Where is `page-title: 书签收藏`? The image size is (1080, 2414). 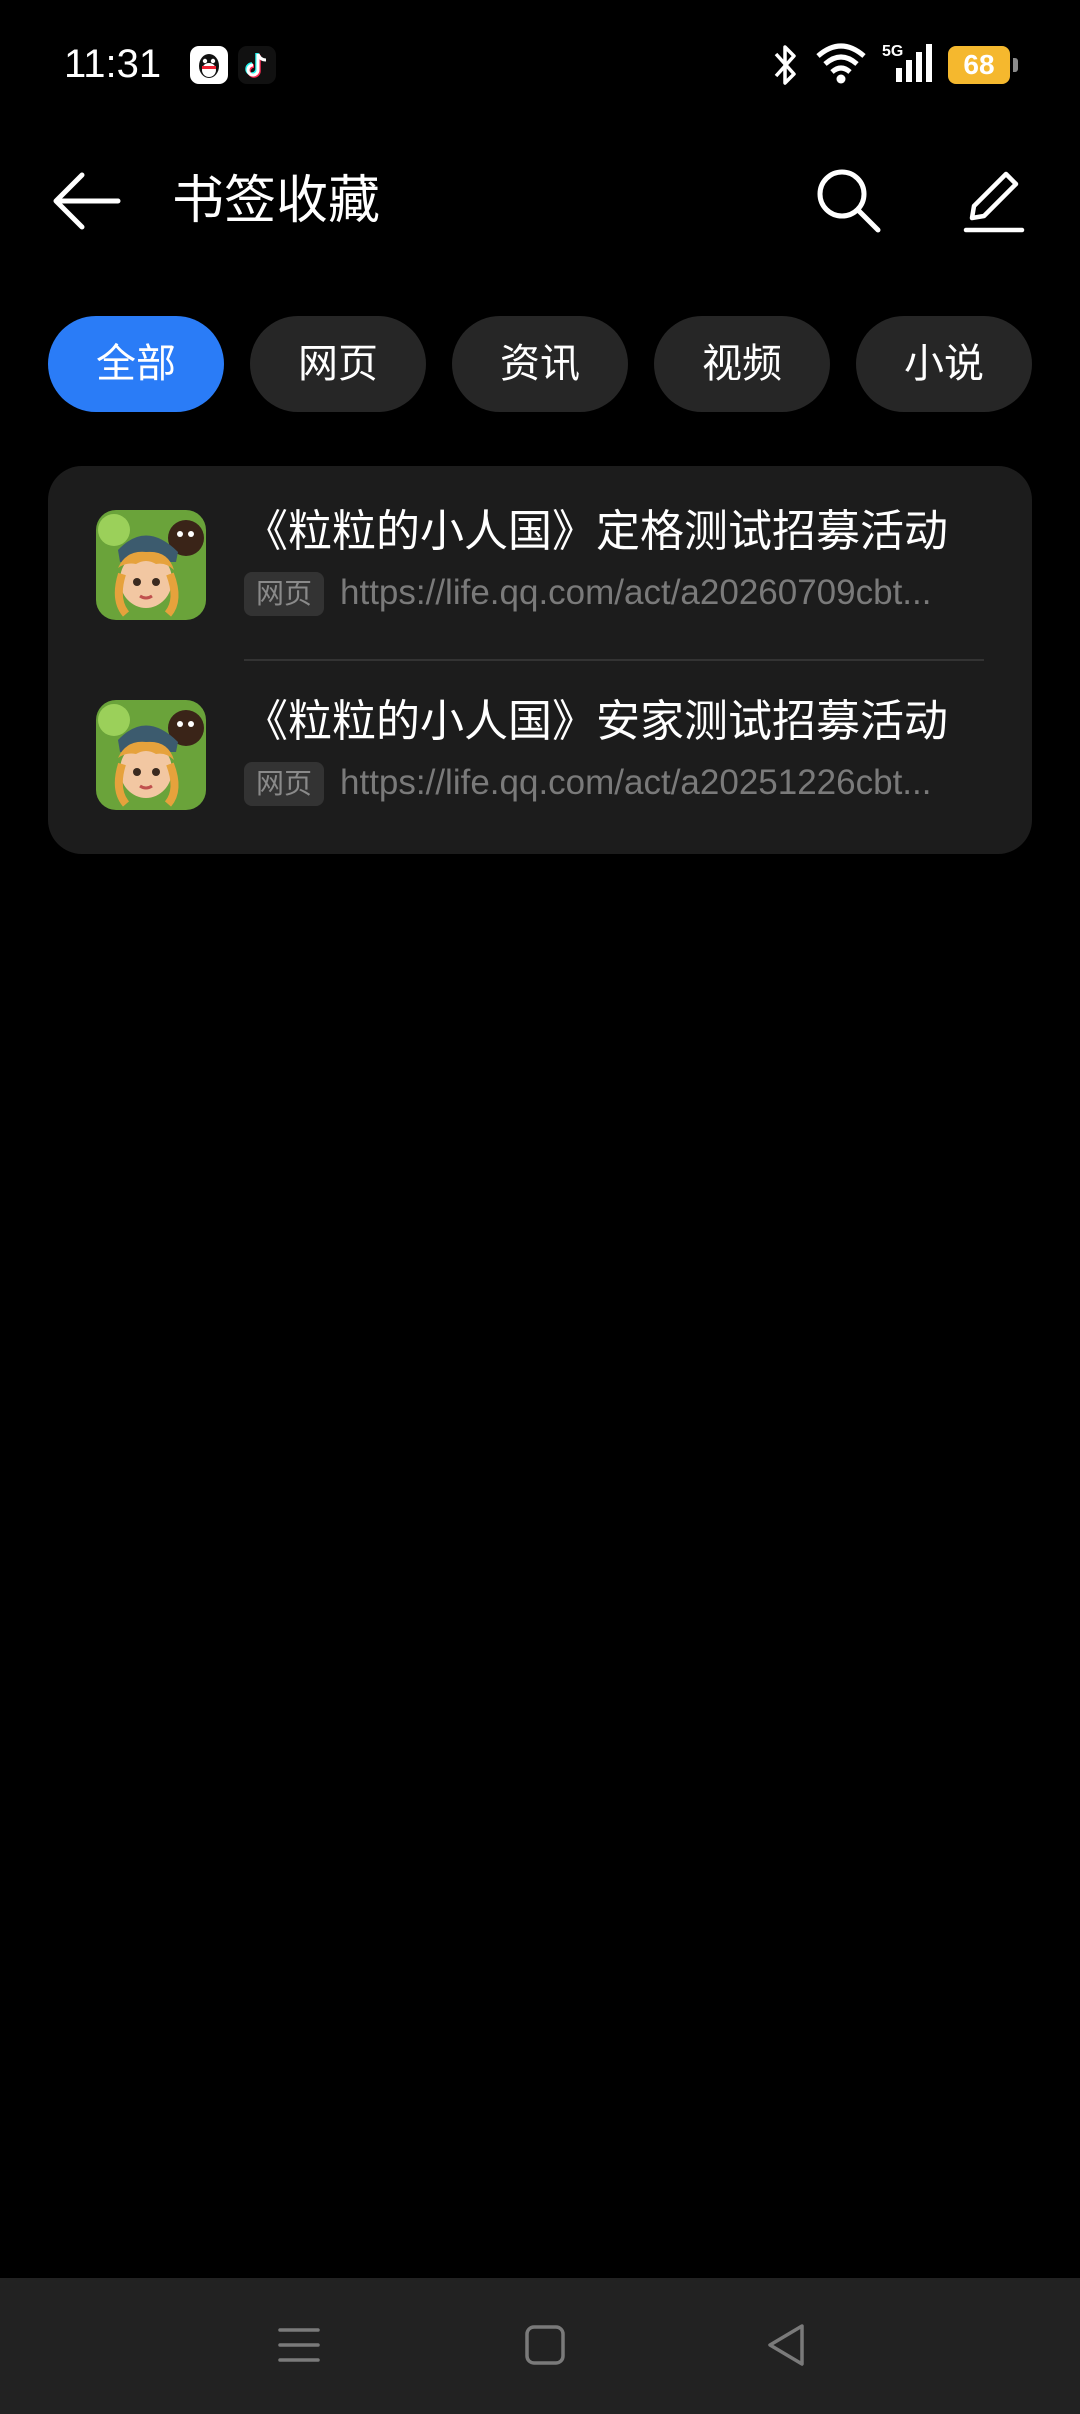
page-title: 书签收藏 is located at coordinates (276, 201).